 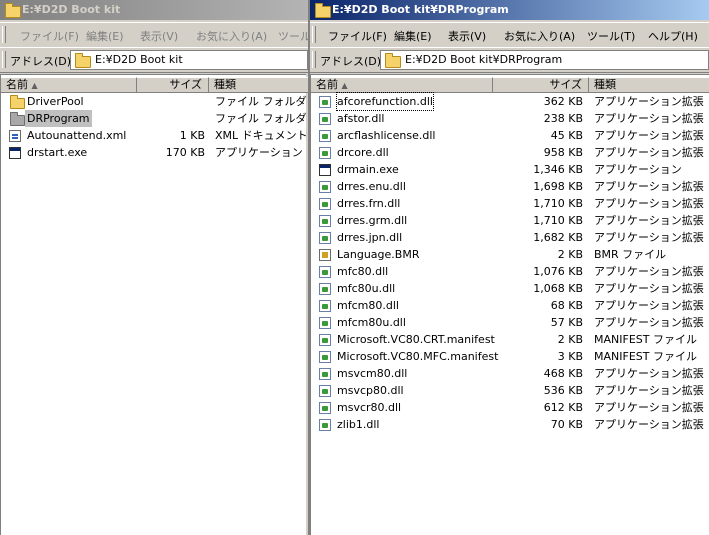 I want to click on list-item: afstor.dll 238 KB アプリケーション拡張, so click(x=510, y=118).